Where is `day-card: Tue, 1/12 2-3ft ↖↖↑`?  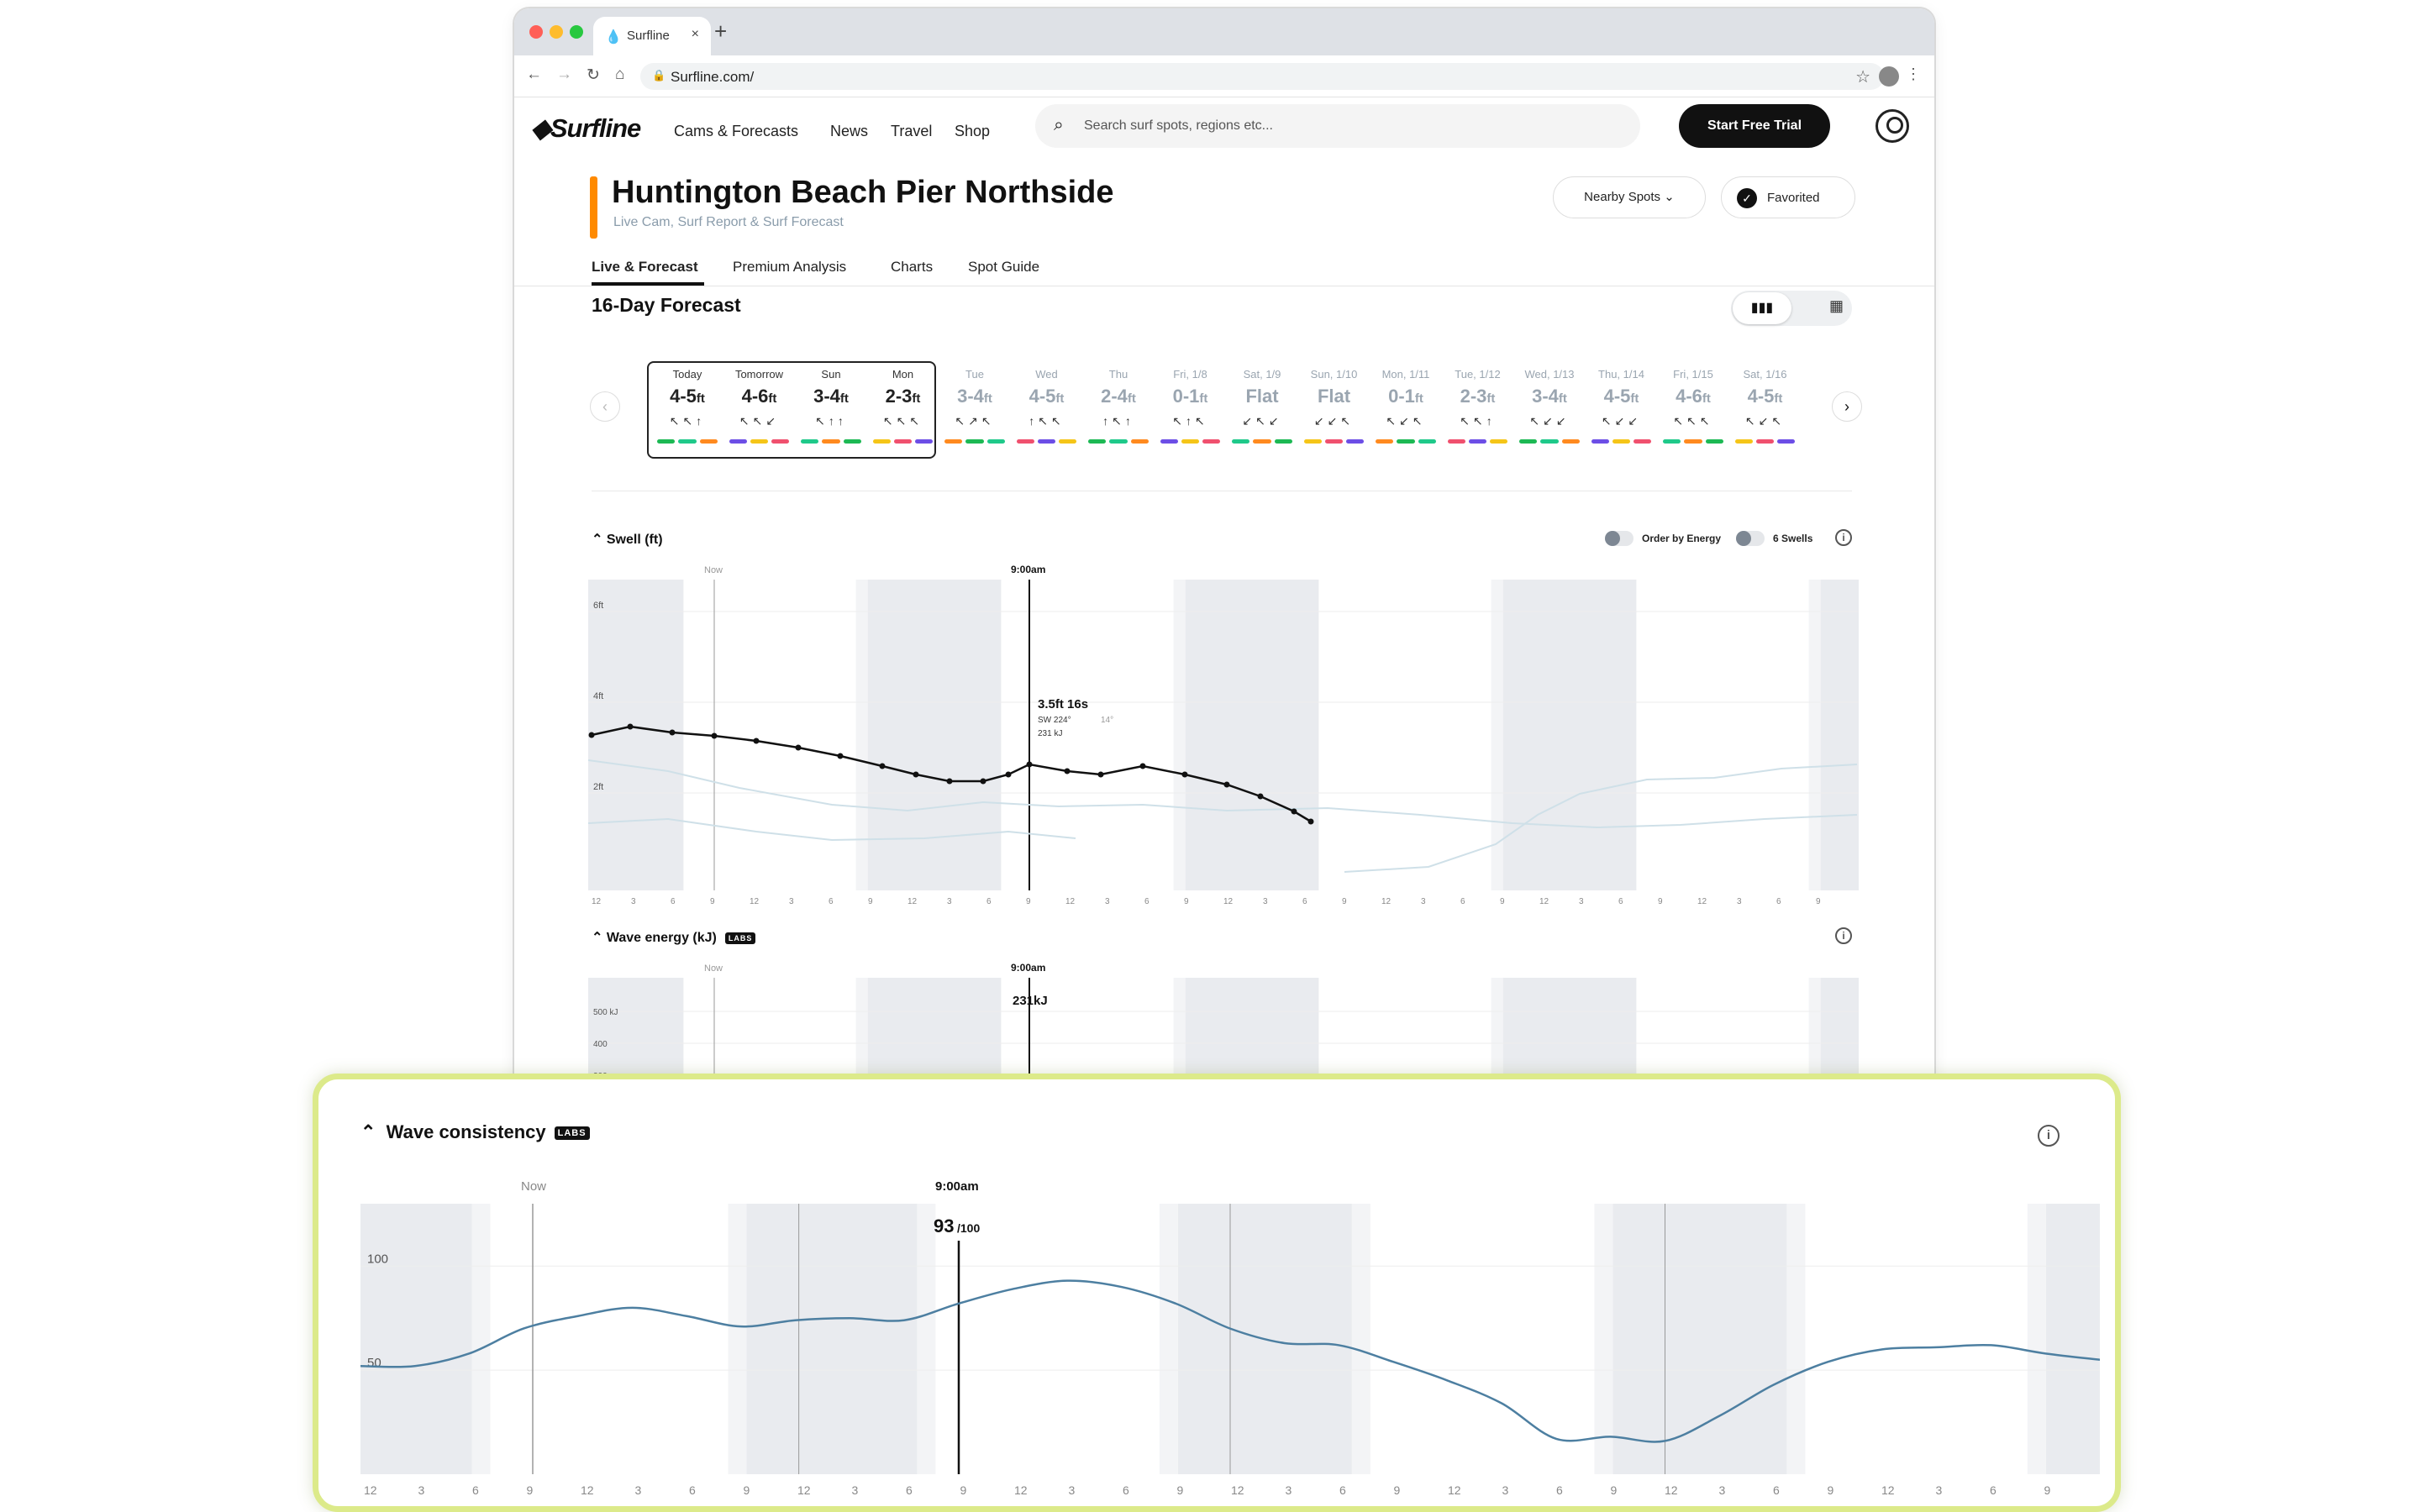
day-card: Tue, 1/12 2-3ft ↖↖↑ is located at coordinates (1478, 409).